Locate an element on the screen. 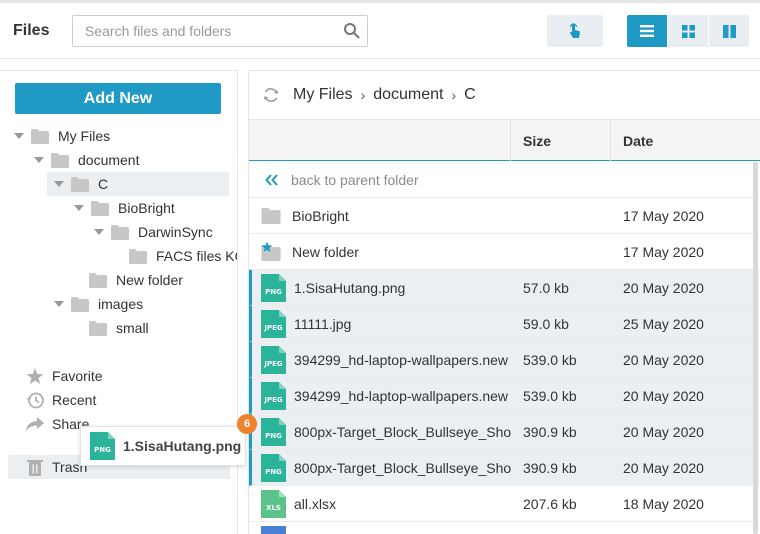 The height and width of the screenshot is (534, 760). tree-label: DarwinSync is located at coordinates (175, 232).